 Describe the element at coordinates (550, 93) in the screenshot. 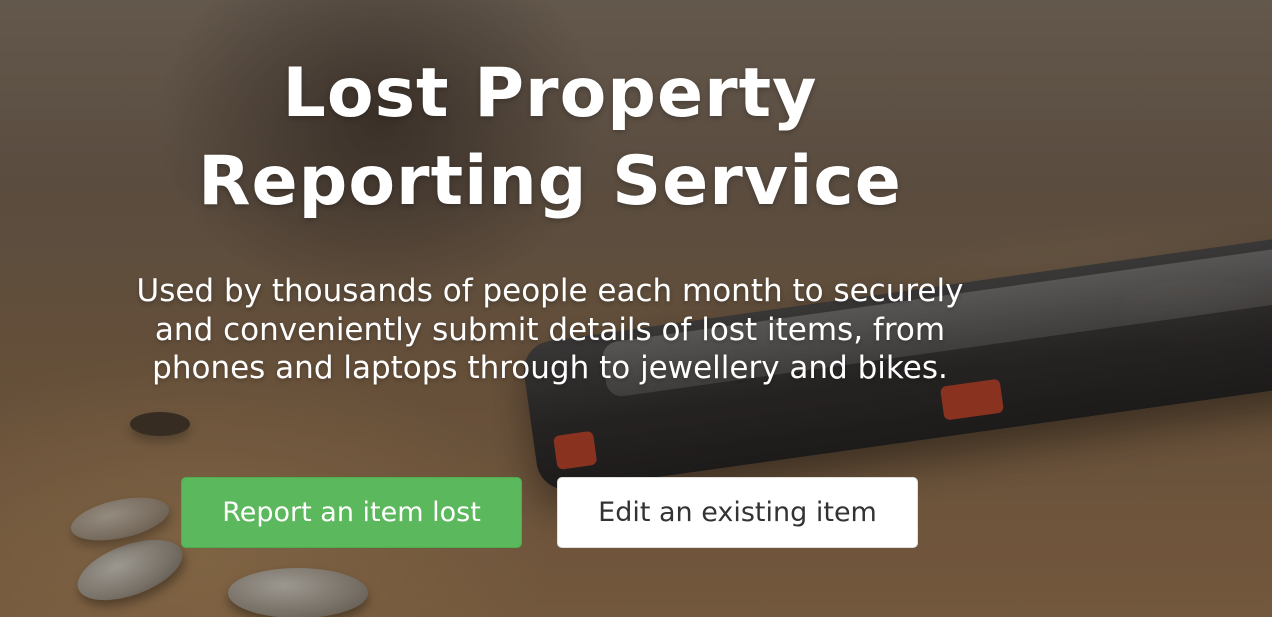

I see `title-line-1: Lost Property` at that location.